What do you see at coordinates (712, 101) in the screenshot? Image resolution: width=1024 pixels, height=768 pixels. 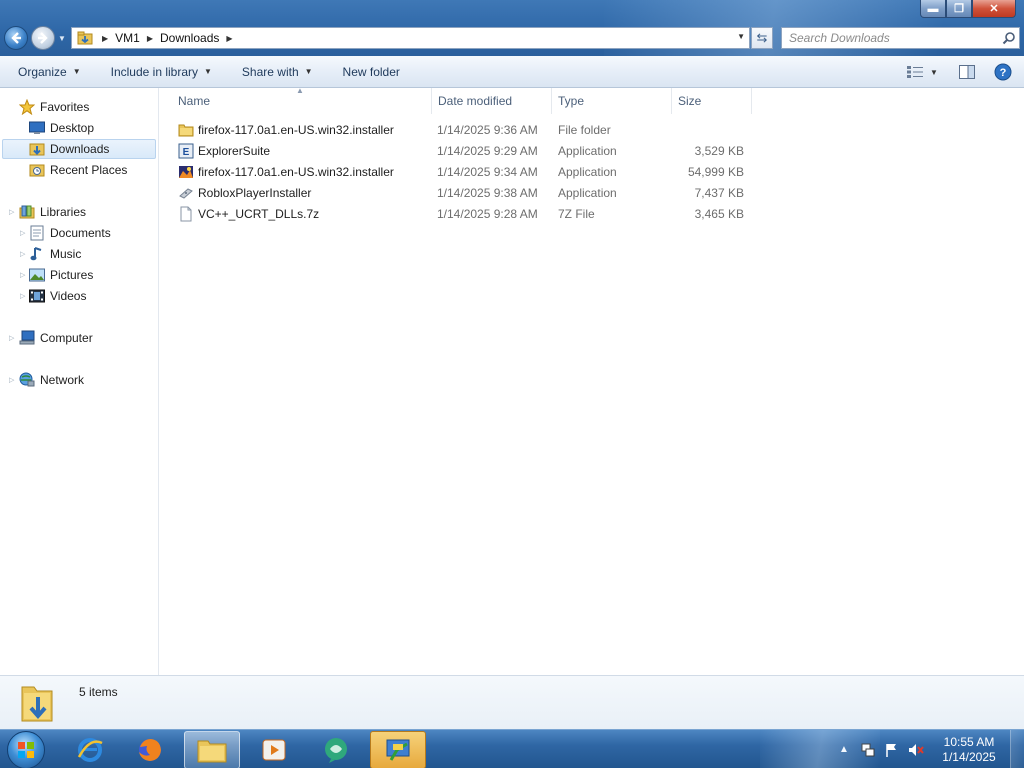 I see `column-header-size: Size` at bounding box center [712, 101].